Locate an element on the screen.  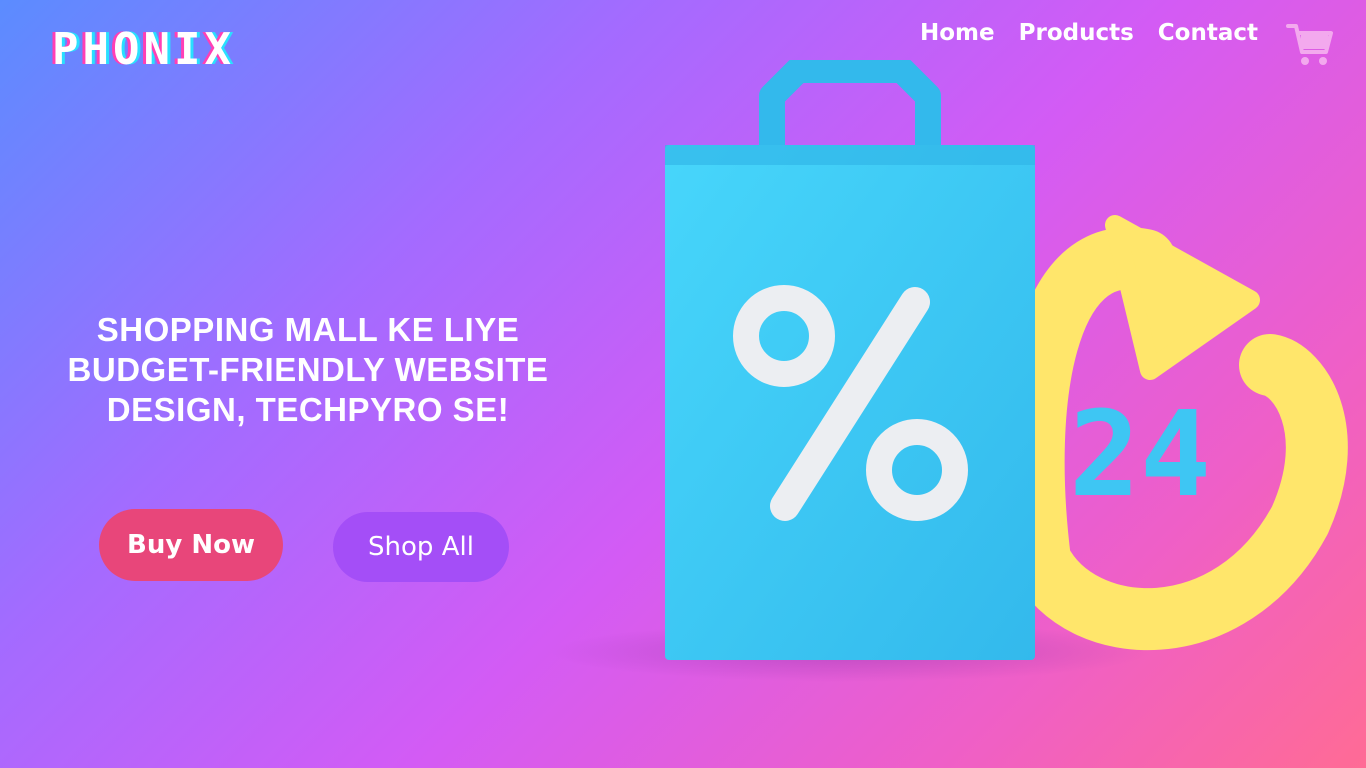
headline-line: DESIGN, TECHPYRO SE! is located at coordinates (308, 410).